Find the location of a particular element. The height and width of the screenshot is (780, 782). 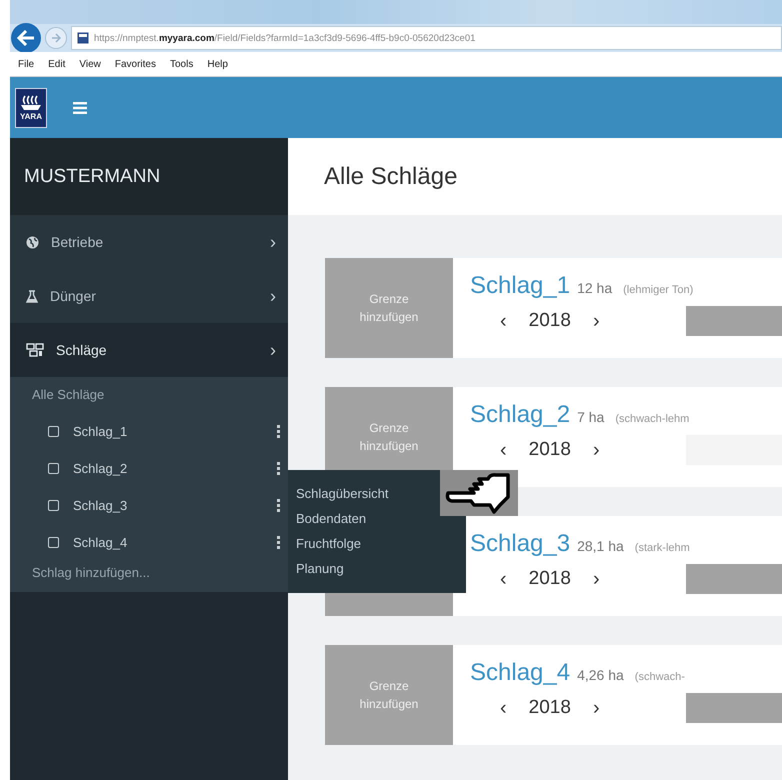

nav-label: Betriebe is located at coordinates (77, 242).